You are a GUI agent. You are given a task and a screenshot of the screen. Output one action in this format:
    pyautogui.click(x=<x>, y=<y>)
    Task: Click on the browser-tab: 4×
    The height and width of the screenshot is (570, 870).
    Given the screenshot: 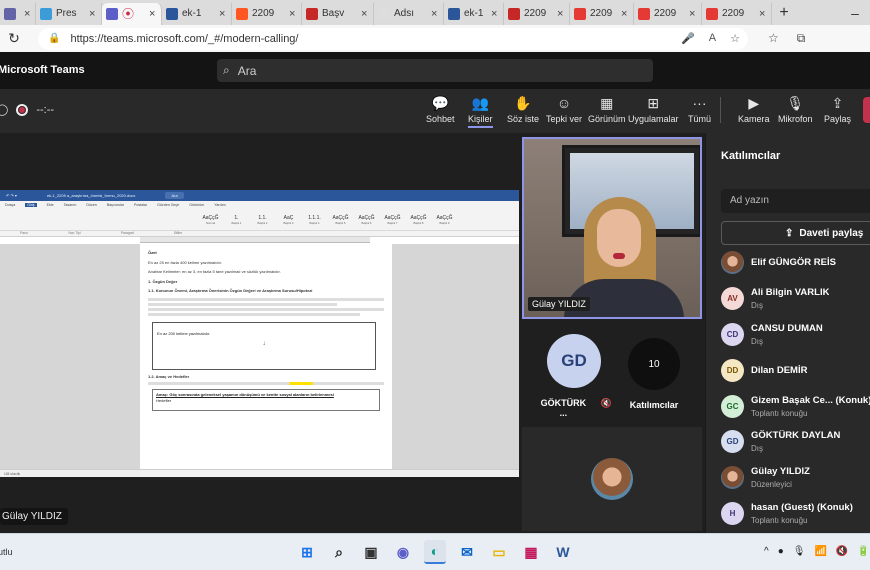 What is the action you would take?
    pyautogui.click(x=18, y=13)
    